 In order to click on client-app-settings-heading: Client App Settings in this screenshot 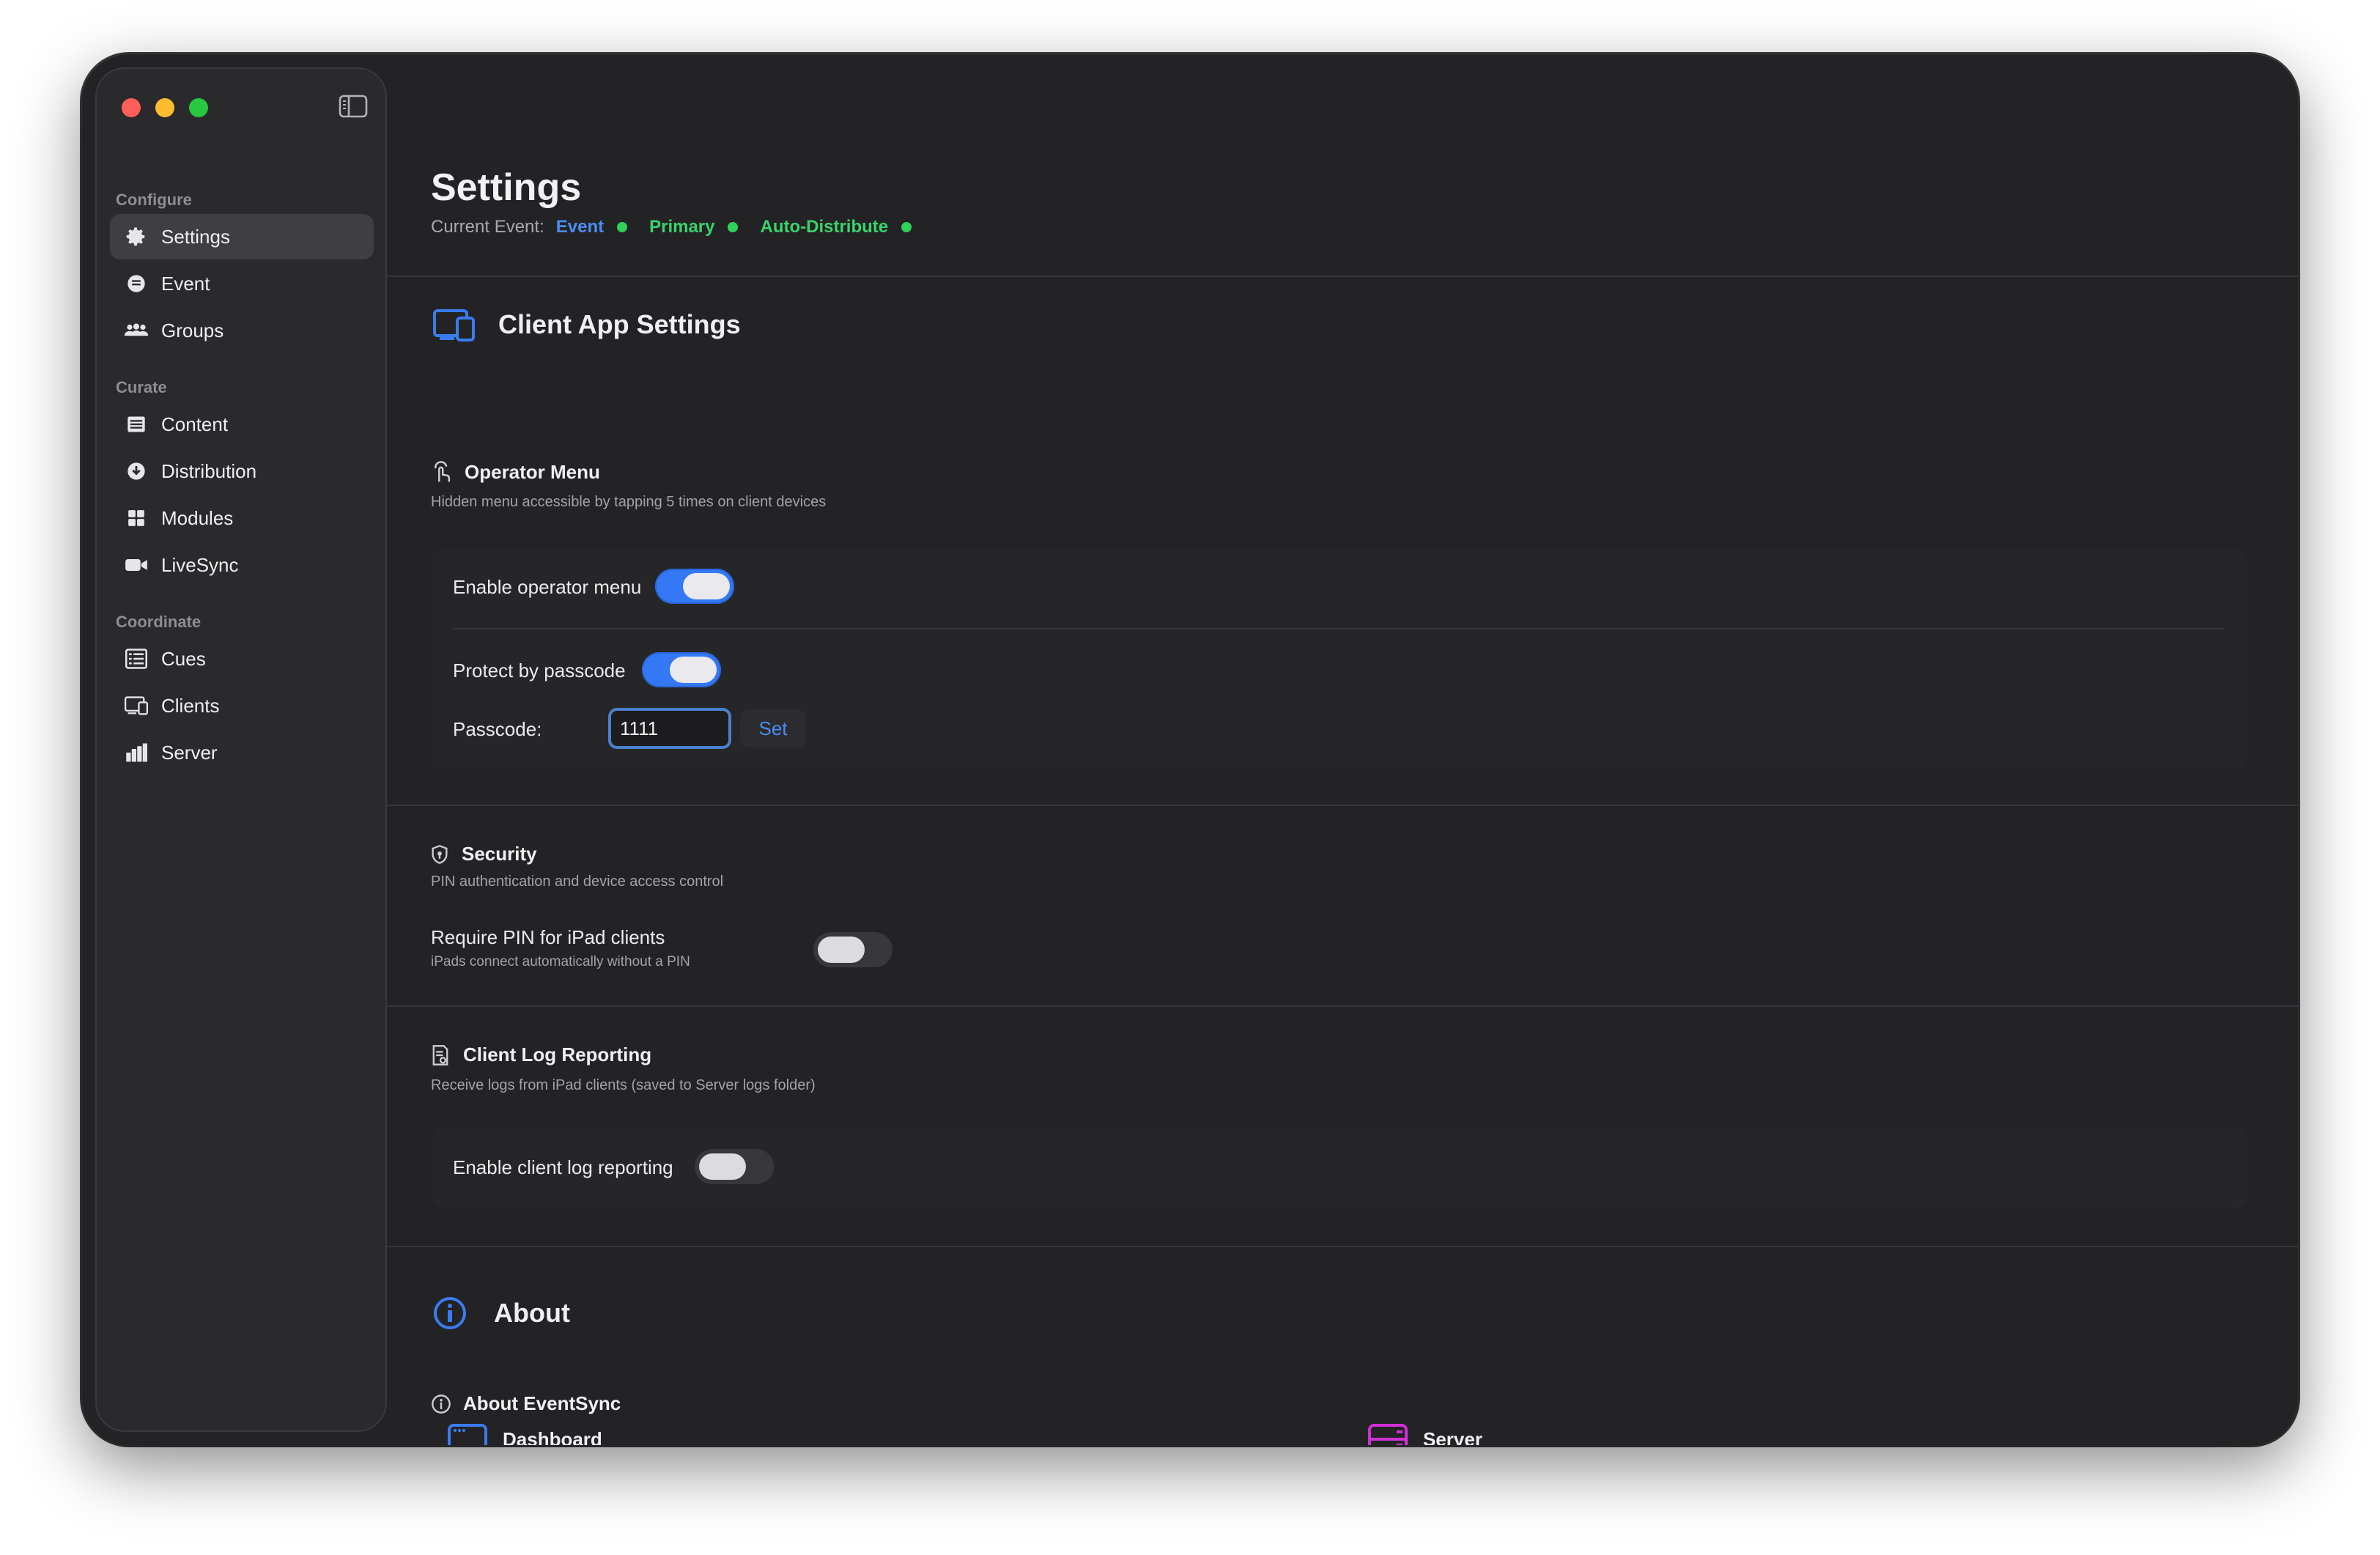, I will do `click(586, 324)`.